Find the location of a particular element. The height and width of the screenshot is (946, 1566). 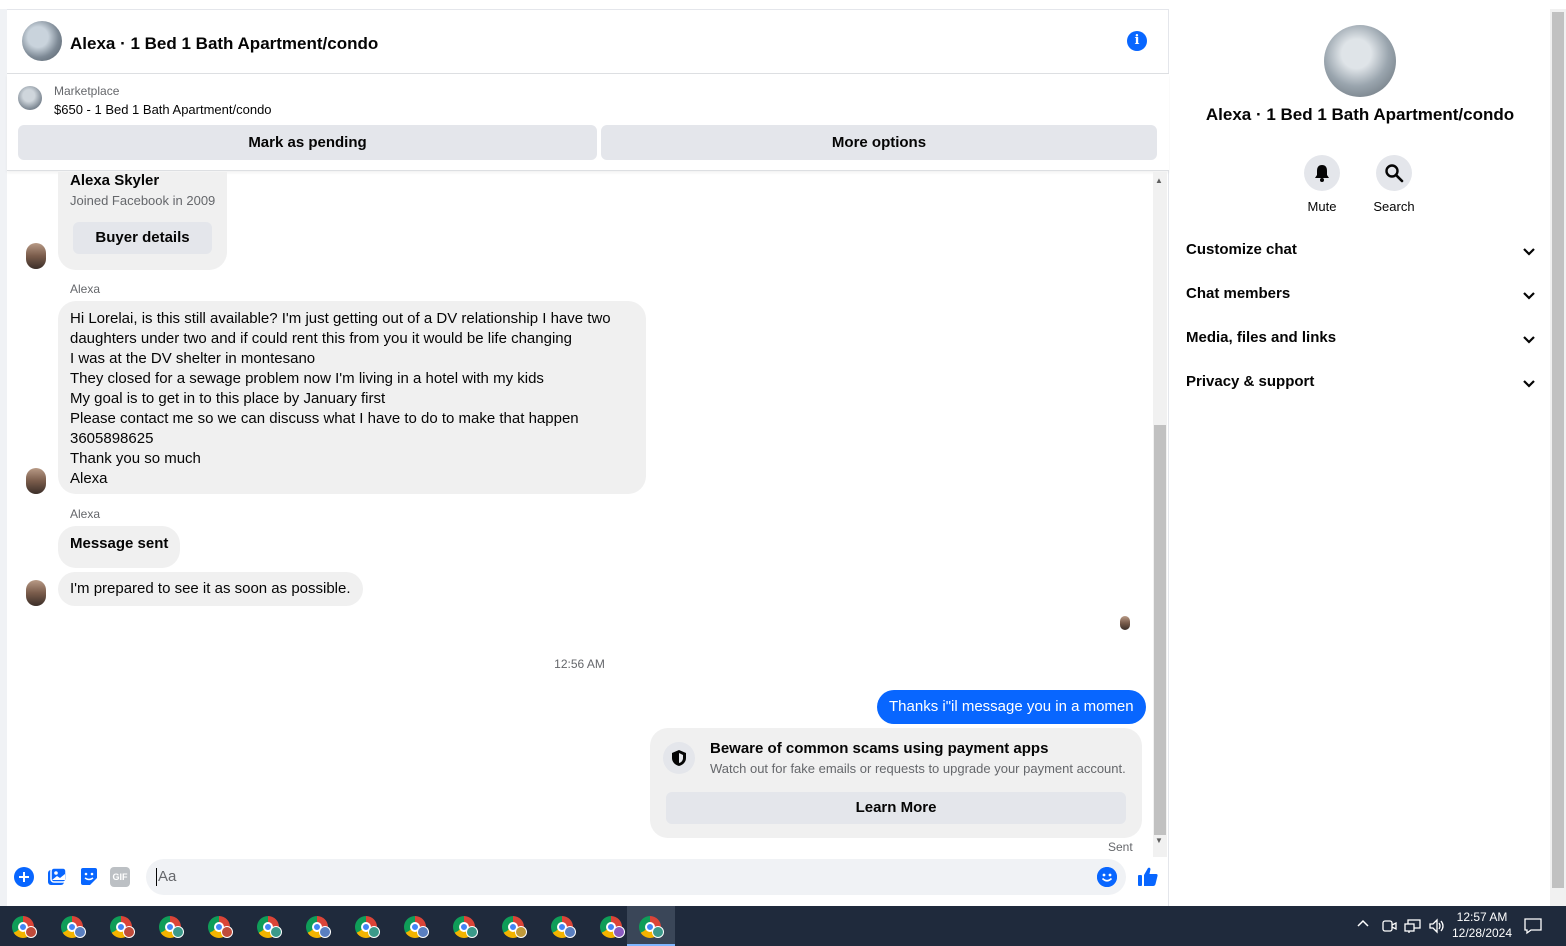

taskbar-clock: 12:57 AM 12/28/2024 is located at coordinates (1482, 925).